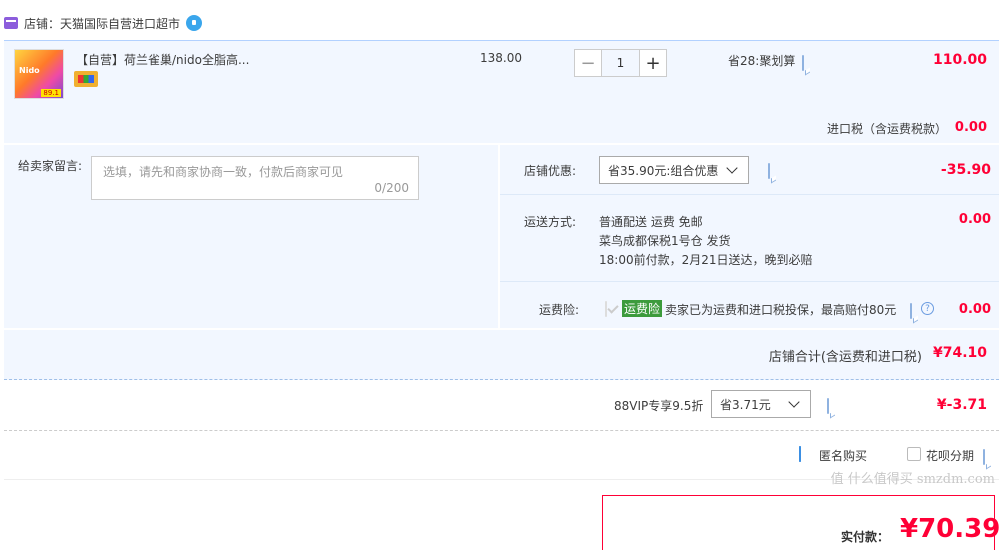  I want to click on shop-icon, so click(11, 23).